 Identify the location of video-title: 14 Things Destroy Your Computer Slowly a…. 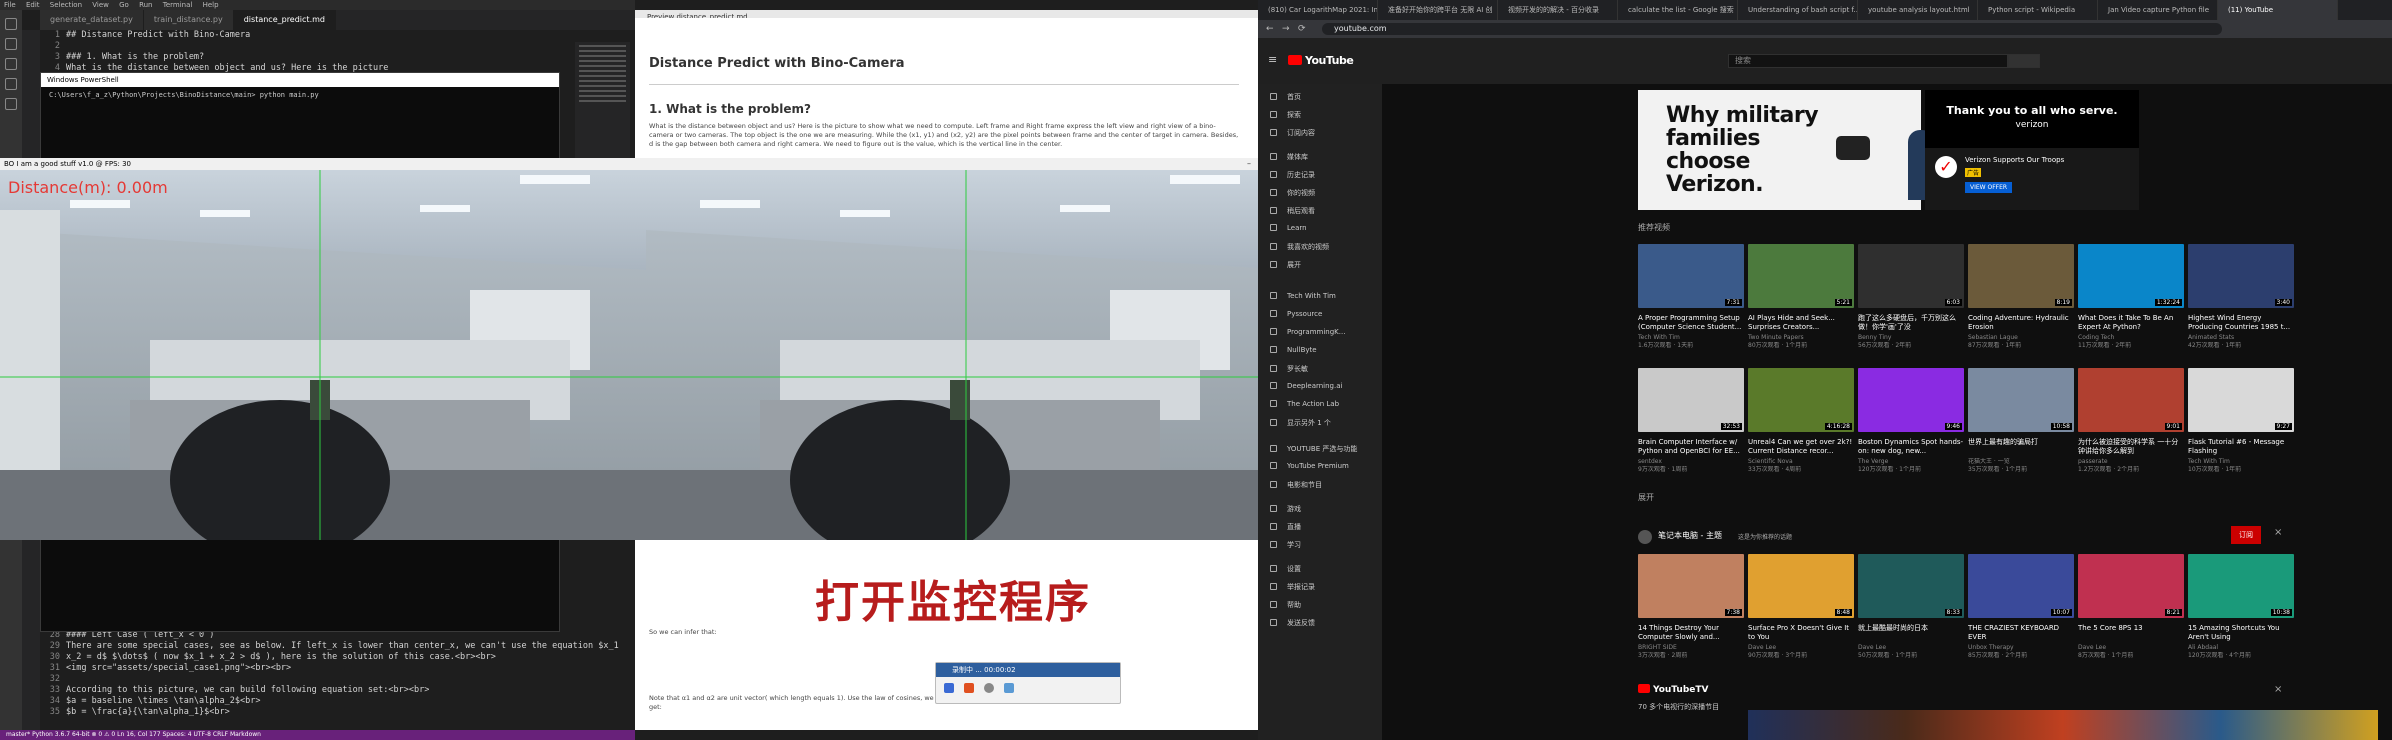
(1691, 633).